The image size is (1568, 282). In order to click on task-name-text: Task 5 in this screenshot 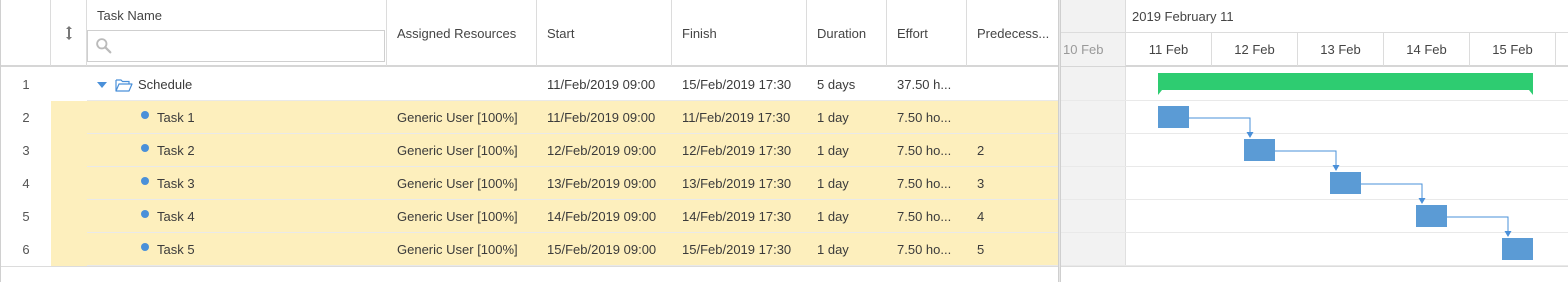, I will do `click(176, 249)`.